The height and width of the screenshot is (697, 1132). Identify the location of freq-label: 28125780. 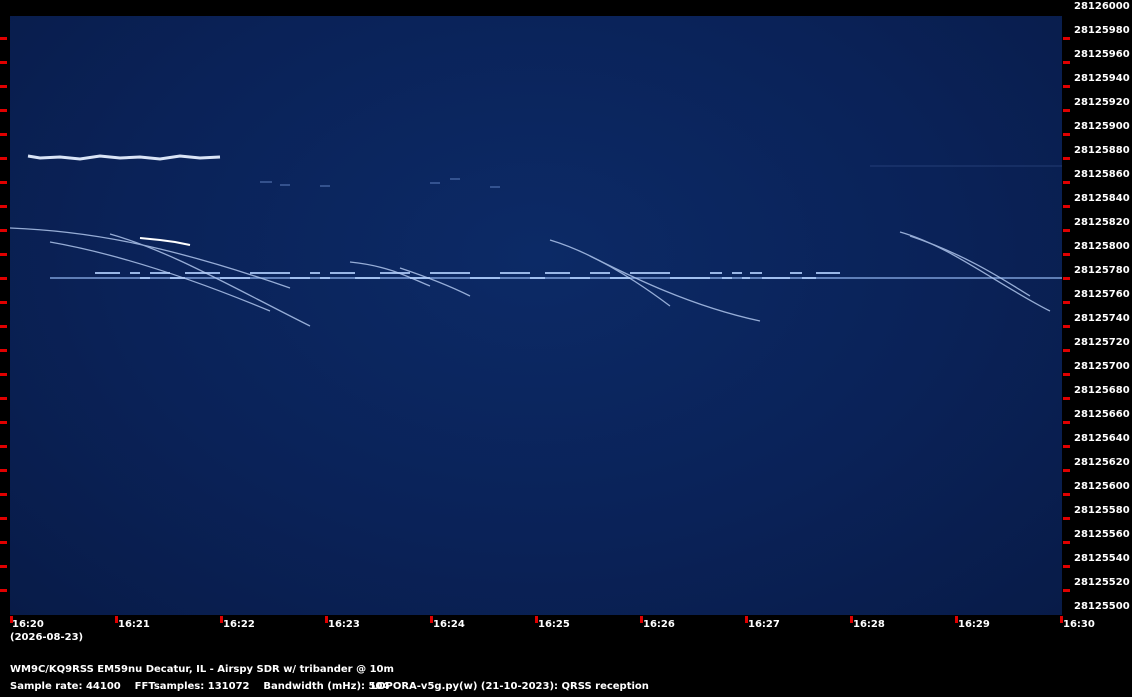
(1102, 270).